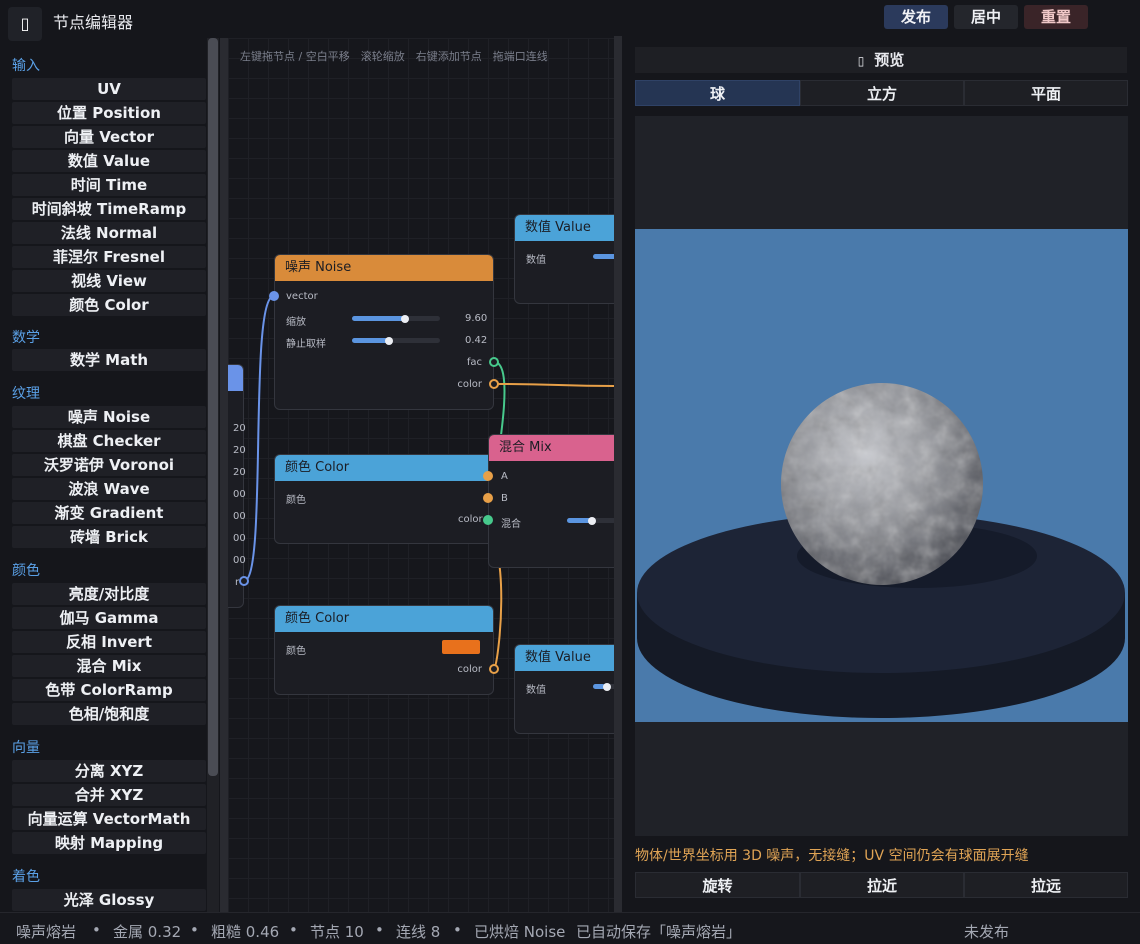 The width and height of the screenshot is (1140, 944). Describe the element at coordinates (109, 161) in the screenshot. I see `palette-item-value: 数值 Value` at that location.